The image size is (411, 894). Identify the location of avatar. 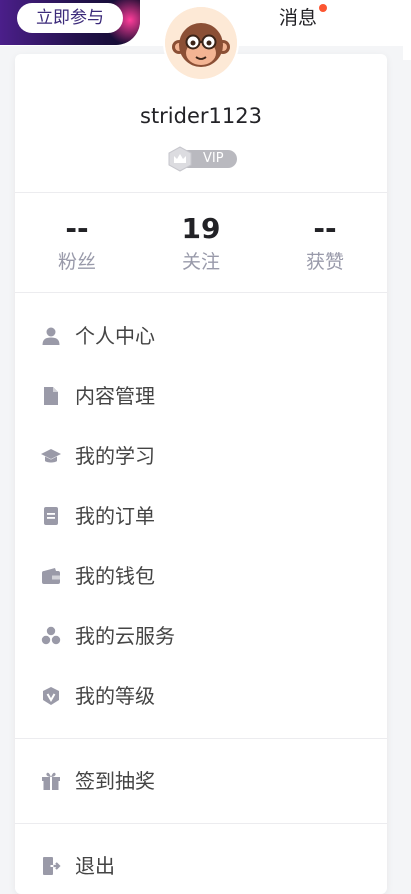
(201, 43).